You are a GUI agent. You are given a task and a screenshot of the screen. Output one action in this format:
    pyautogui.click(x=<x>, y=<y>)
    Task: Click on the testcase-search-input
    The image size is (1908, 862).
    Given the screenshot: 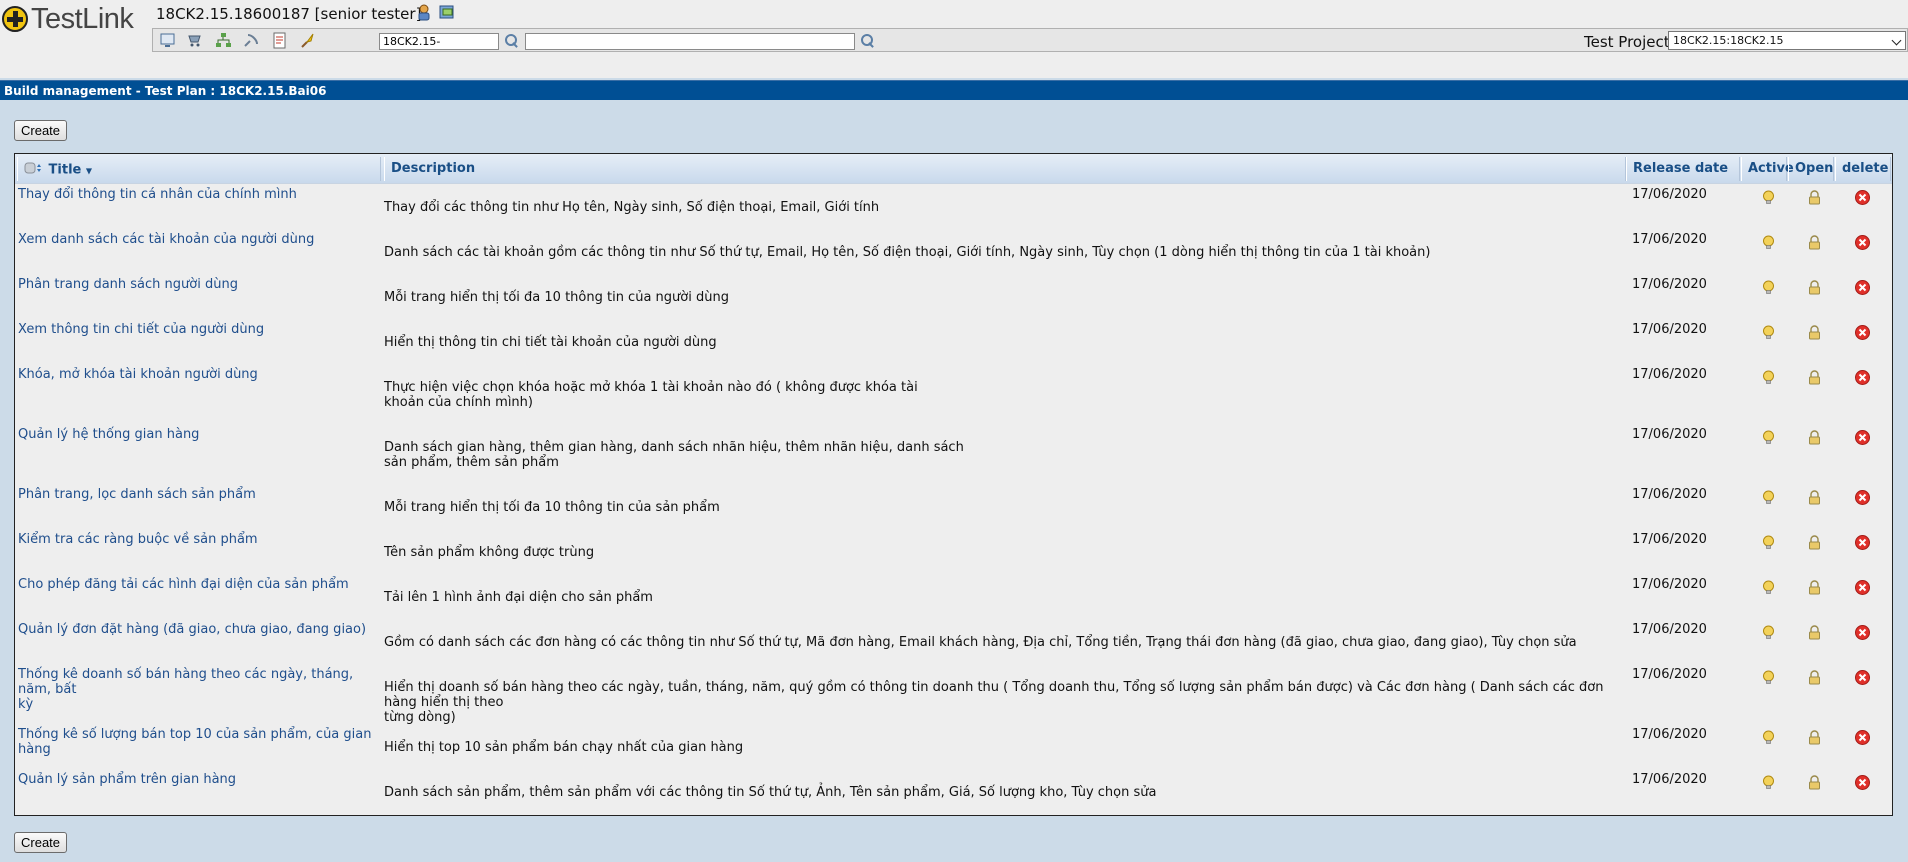 What is the action you would take?
    pyautogui.click(x=690, y=41)
    